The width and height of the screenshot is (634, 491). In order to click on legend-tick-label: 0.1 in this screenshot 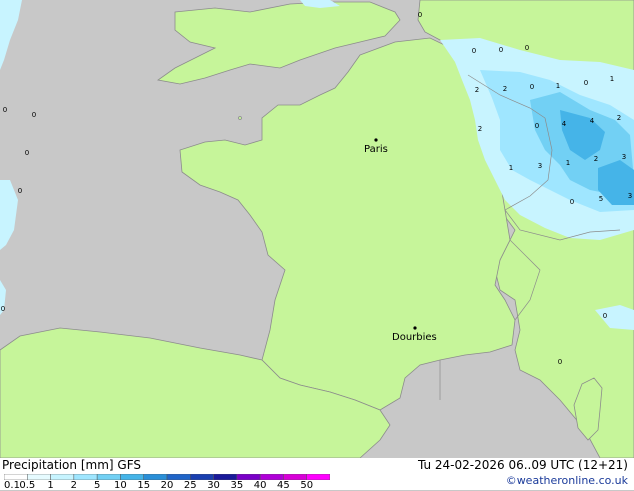, I will do `click(12, 485)`.